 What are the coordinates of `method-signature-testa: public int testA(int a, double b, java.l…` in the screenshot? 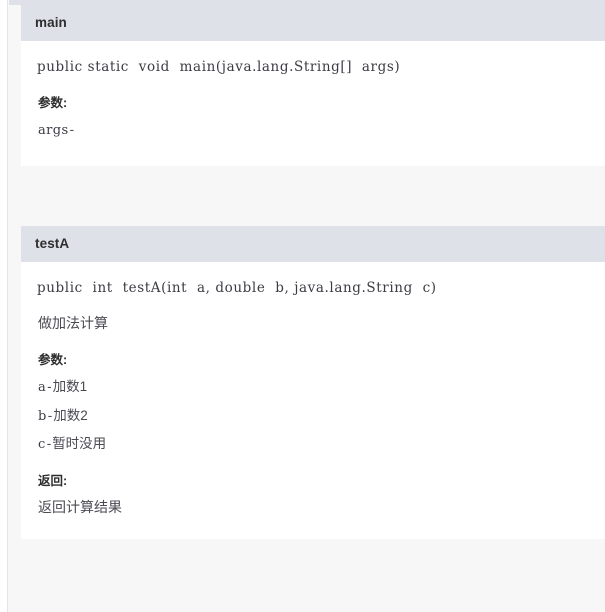 It's located at (237, 287).